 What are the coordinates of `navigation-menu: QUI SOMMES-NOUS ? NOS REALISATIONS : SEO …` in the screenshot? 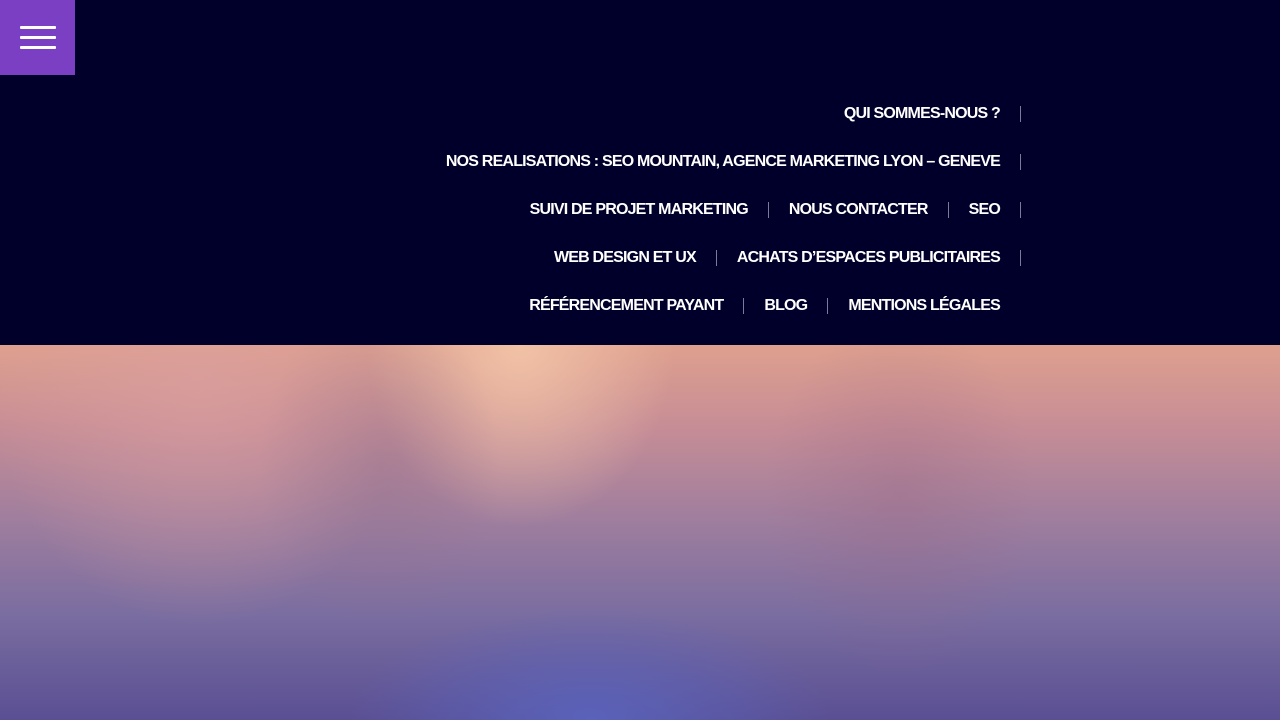 It's located at (733, 210).